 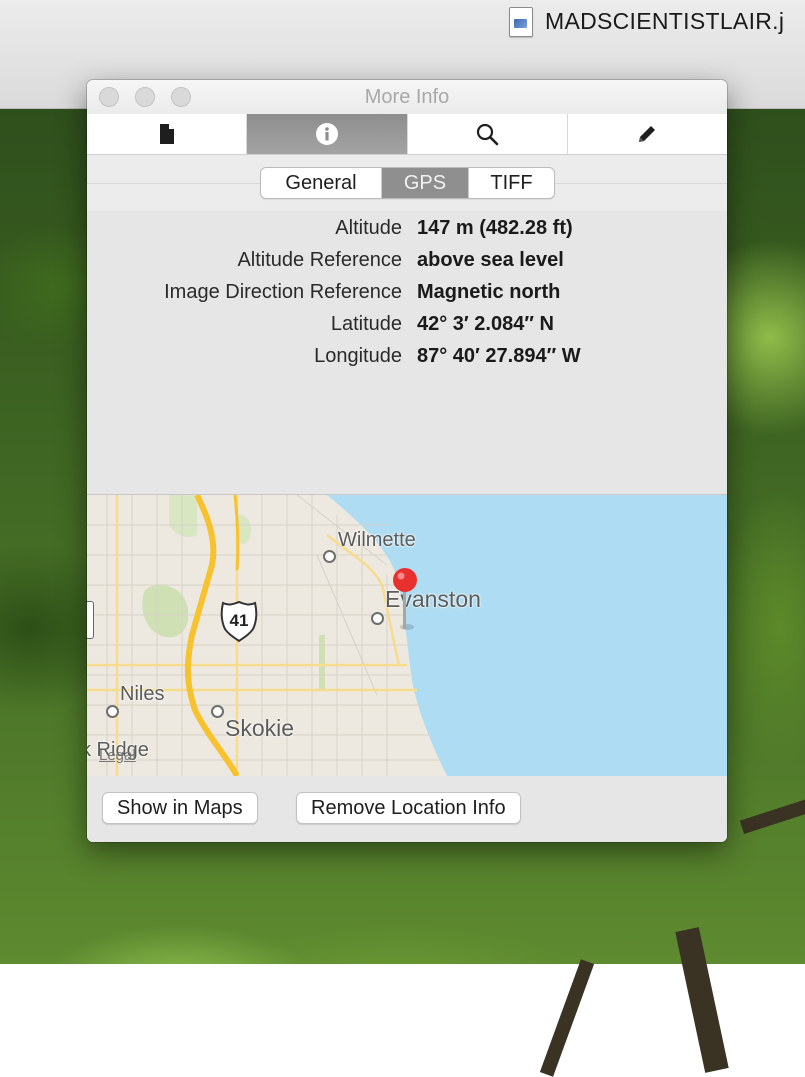 I want to click on info-value: 87° 40′ 27.894″ W, so click(x=499, y=356).